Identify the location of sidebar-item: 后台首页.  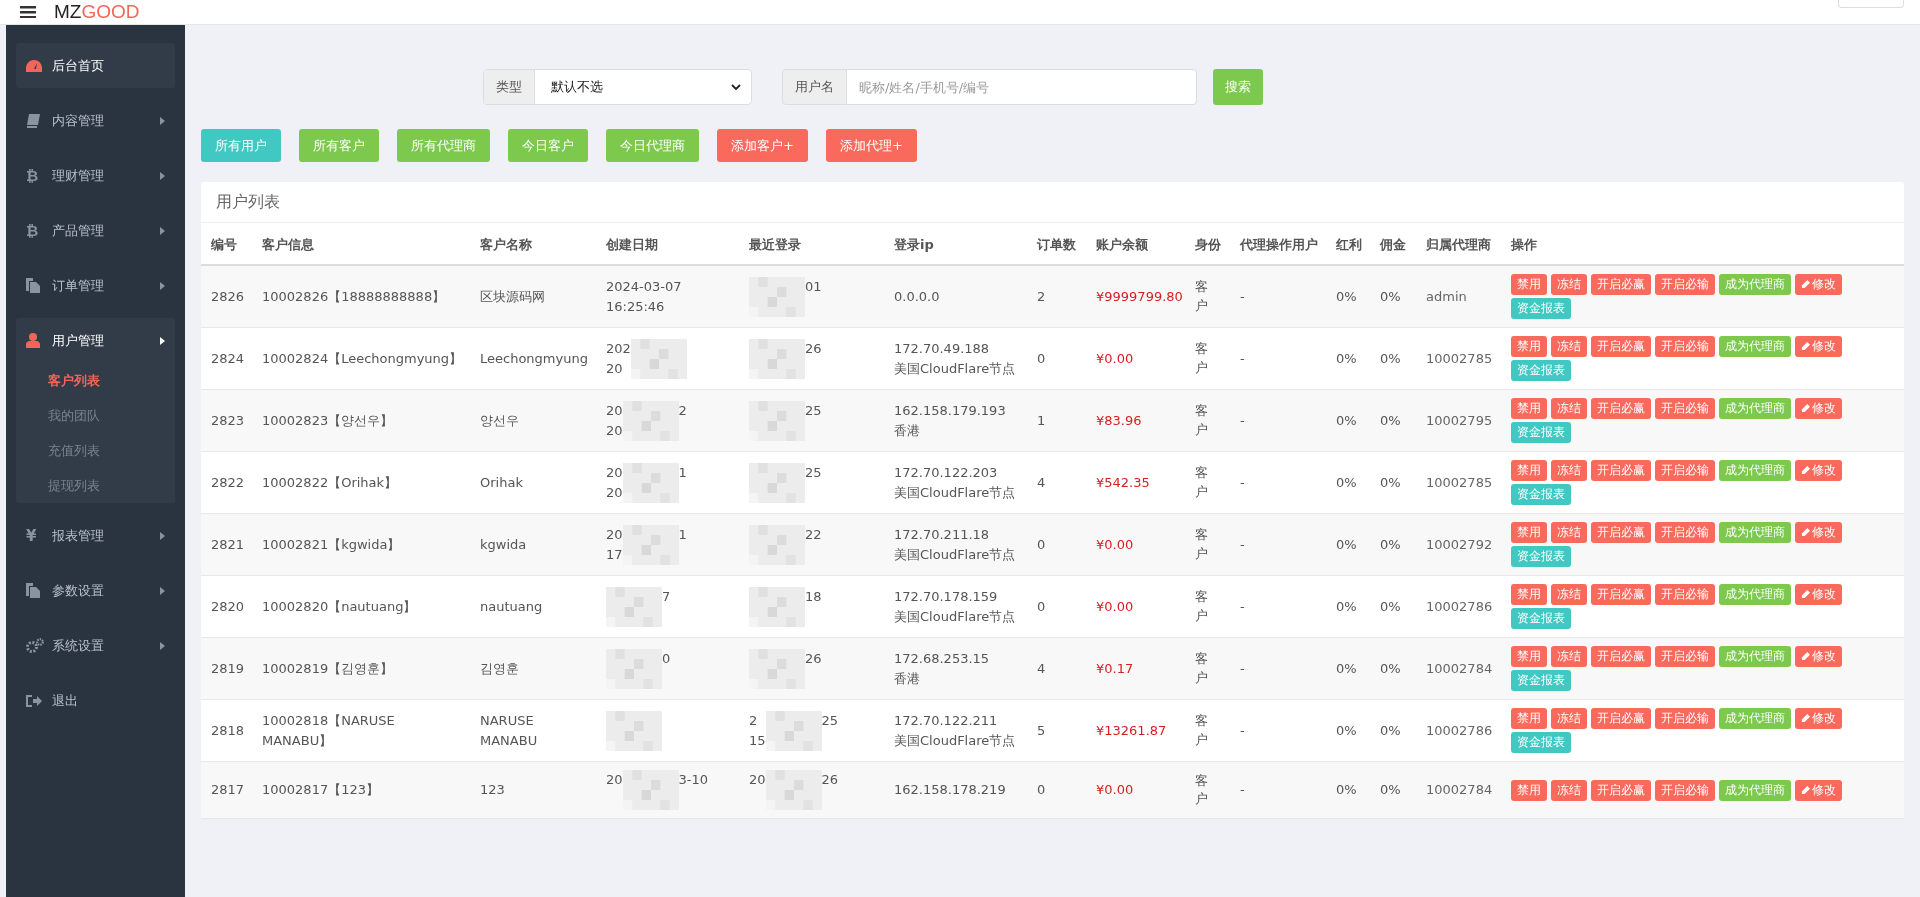
(95, 65).